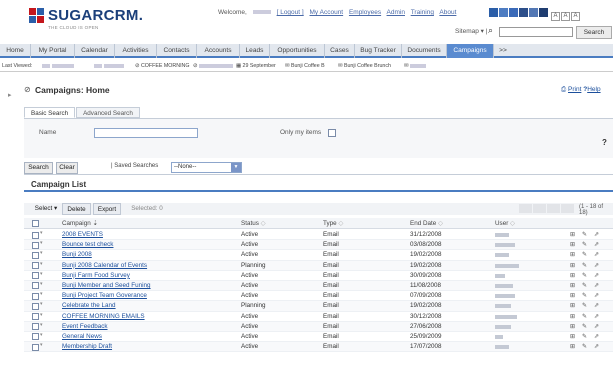 Image resolution: width=613 pixels, height=381 pixels. What do you see at coordinates (365, 12) in the screenshot?
I see `employees-link: Employees` at bounding box center [365, 12].